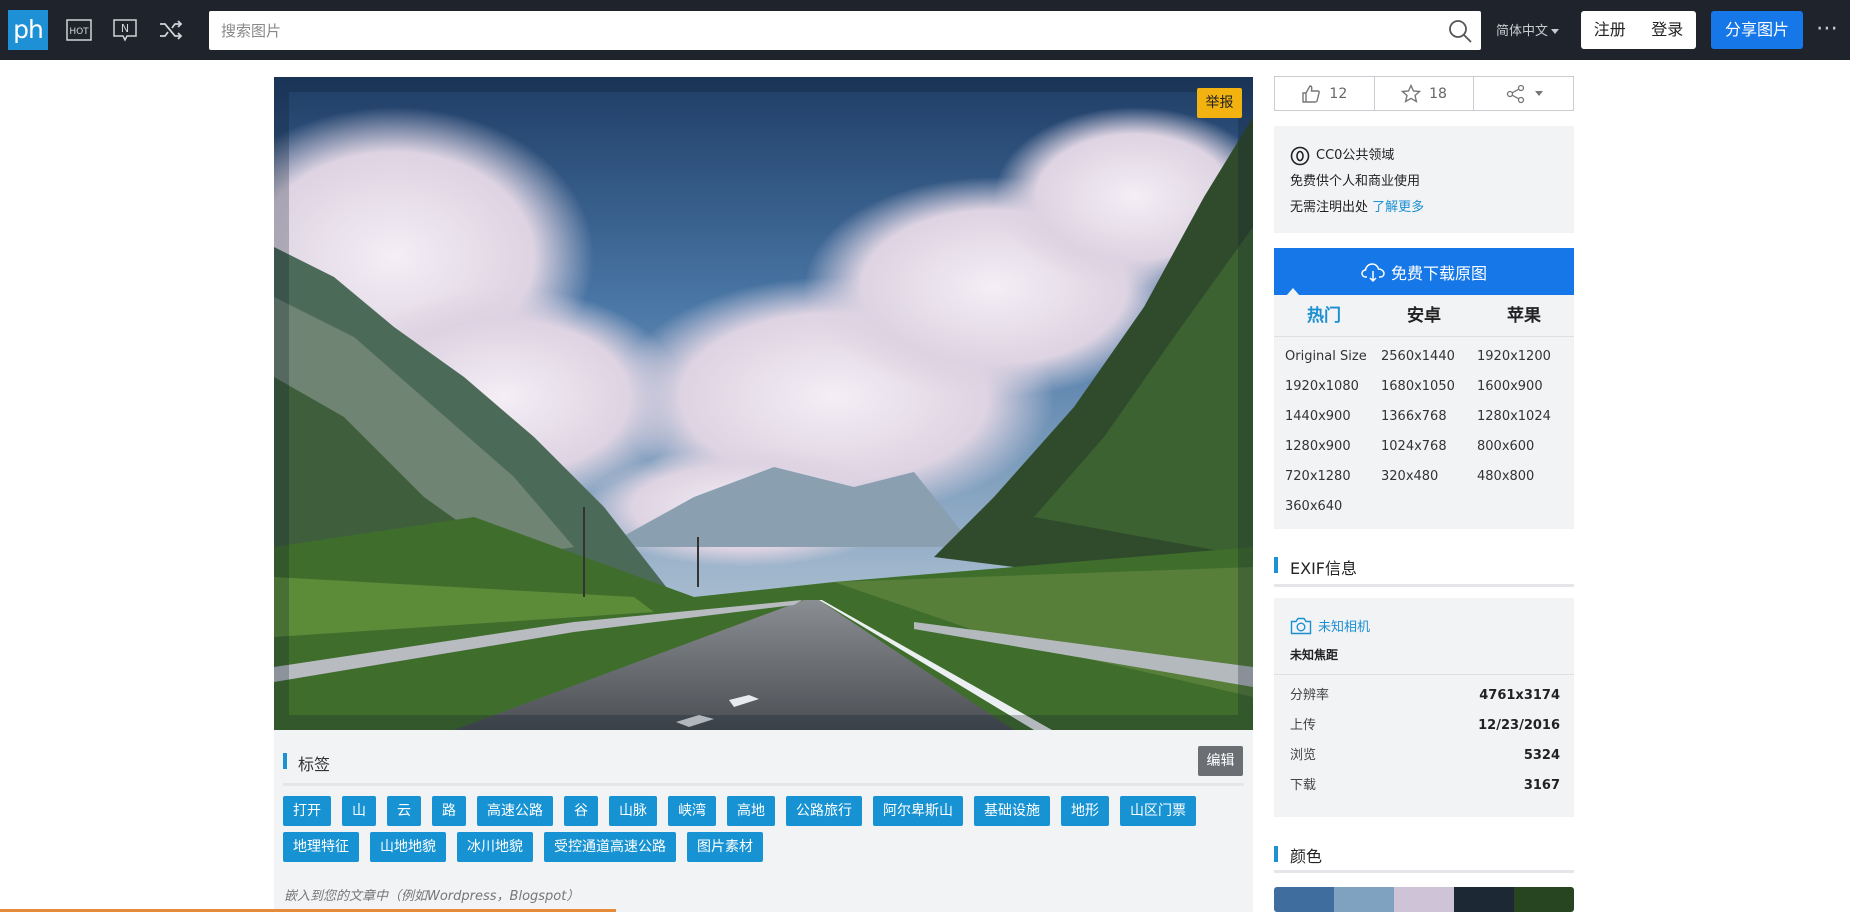 Image resolution: width=1850 pixels, height=912 pixels. What do you see at coordinates (1314, 655) in the screenshot?
I see `focal-length: 未知焦距` at bounding box center [1314, 655].